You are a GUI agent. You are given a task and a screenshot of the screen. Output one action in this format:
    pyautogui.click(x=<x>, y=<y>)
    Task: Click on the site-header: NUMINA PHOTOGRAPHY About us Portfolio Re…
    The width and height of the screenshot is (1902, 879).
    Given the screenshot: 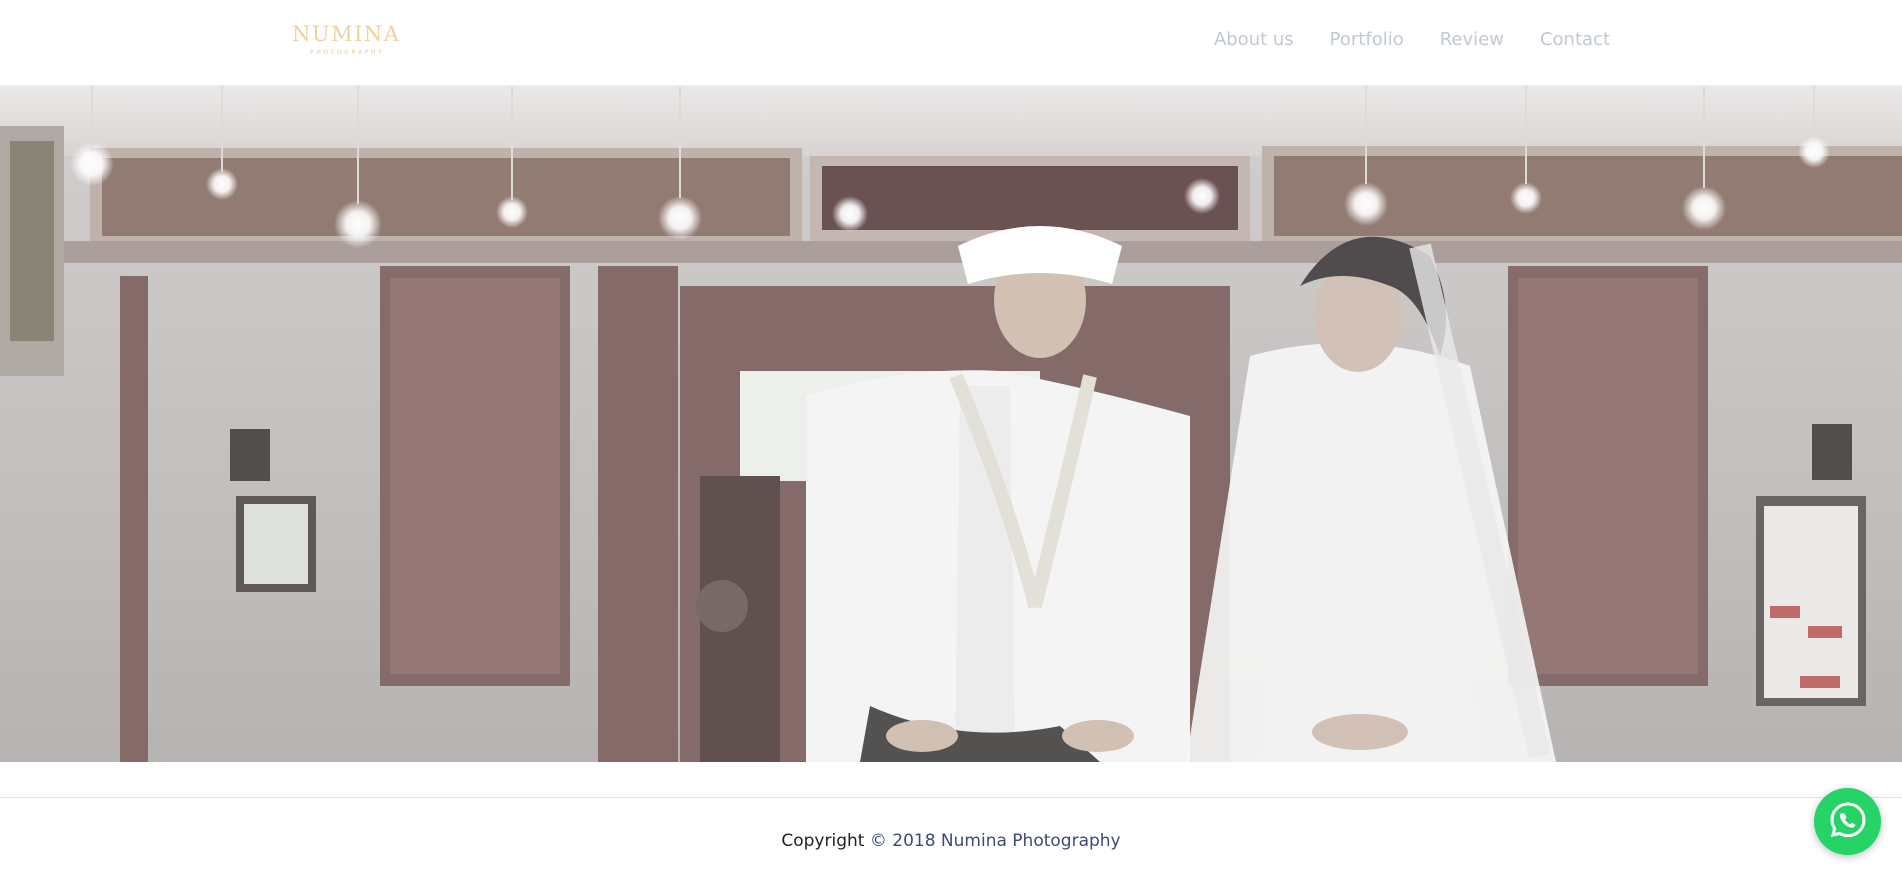 What is the action you would take?
    pyautogui.click(x=951, y=43)
    